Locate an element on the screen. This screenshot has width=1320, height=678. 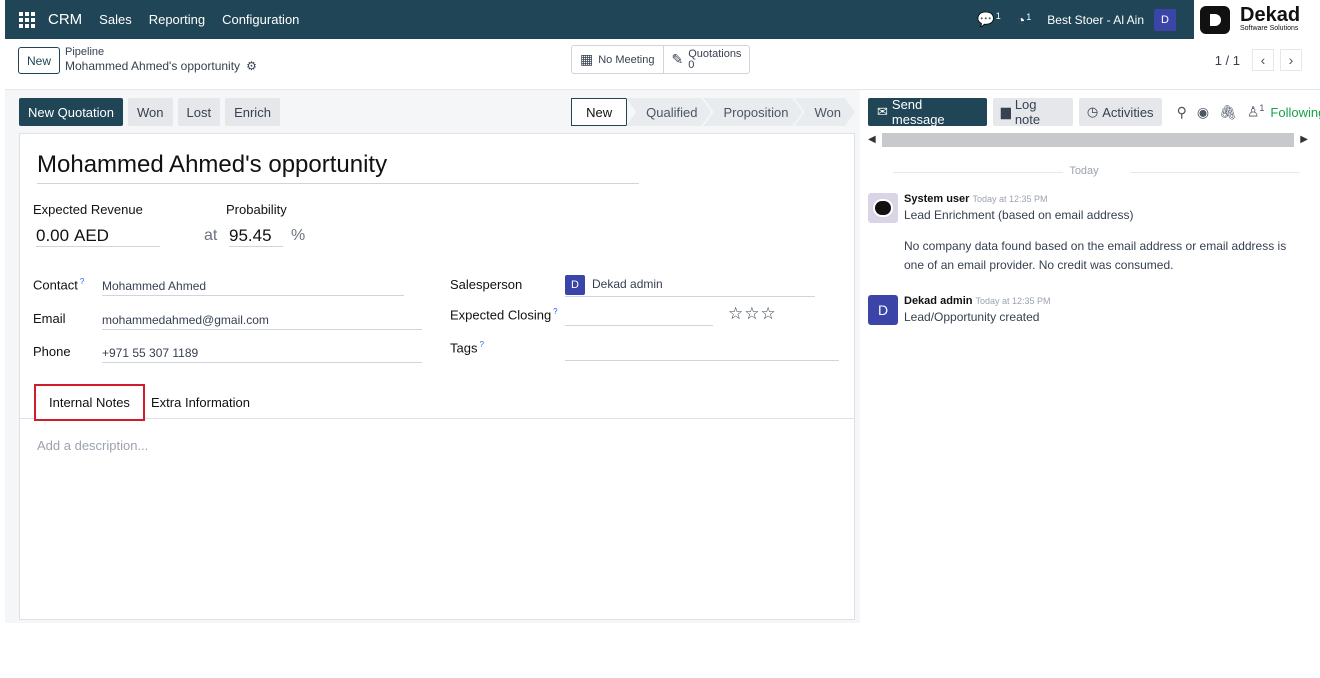
pager: 1 / 1 ‹ › is located at coordinates (1258, 60).